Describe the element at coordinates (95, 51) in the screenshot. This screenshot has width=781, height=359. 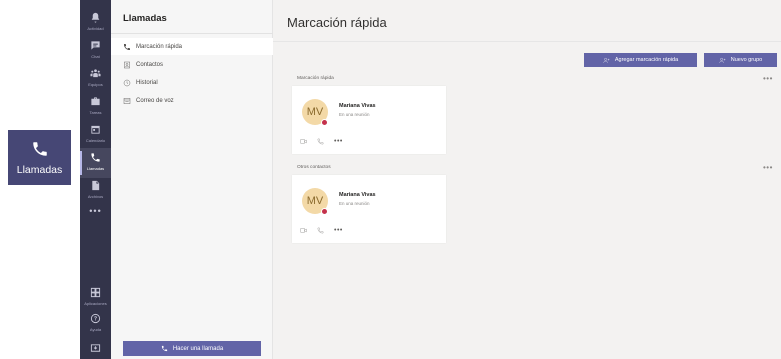
I see `rail-item-chat: Chat` at that location.